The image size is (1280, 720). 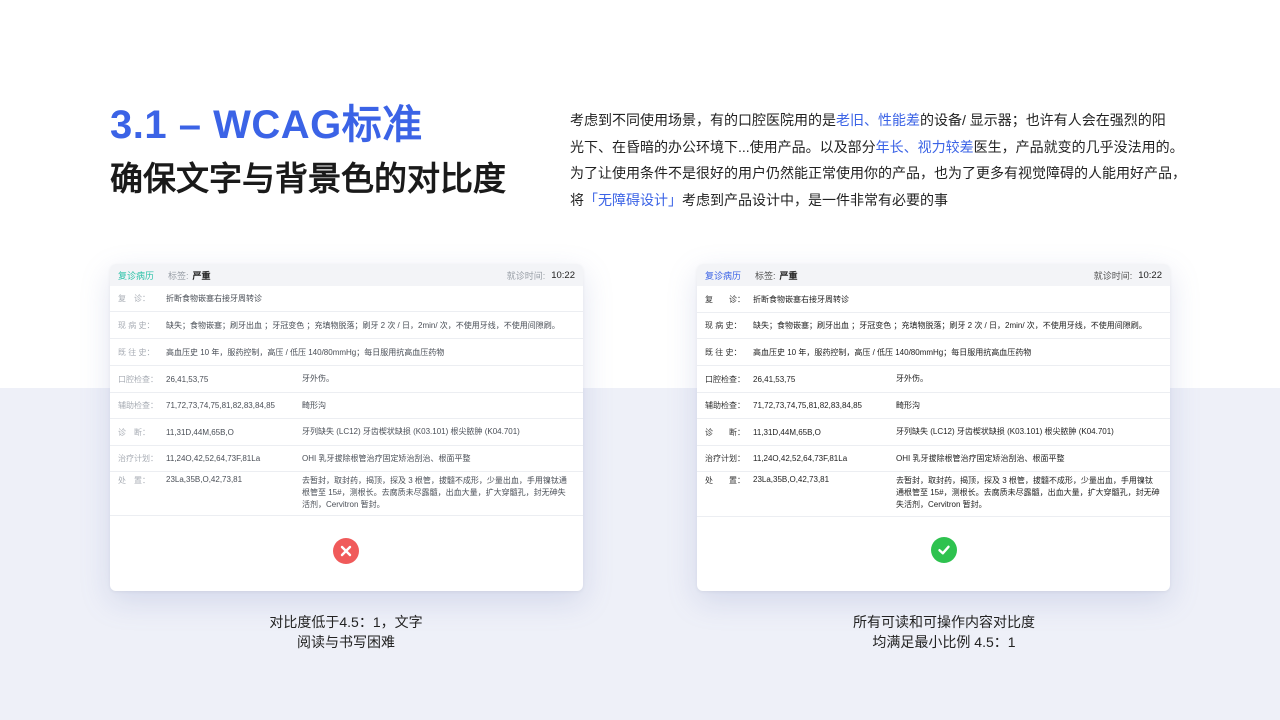 I want to click on page-heading: 3.1 – WCAG标准, so click(x=266, y=125).